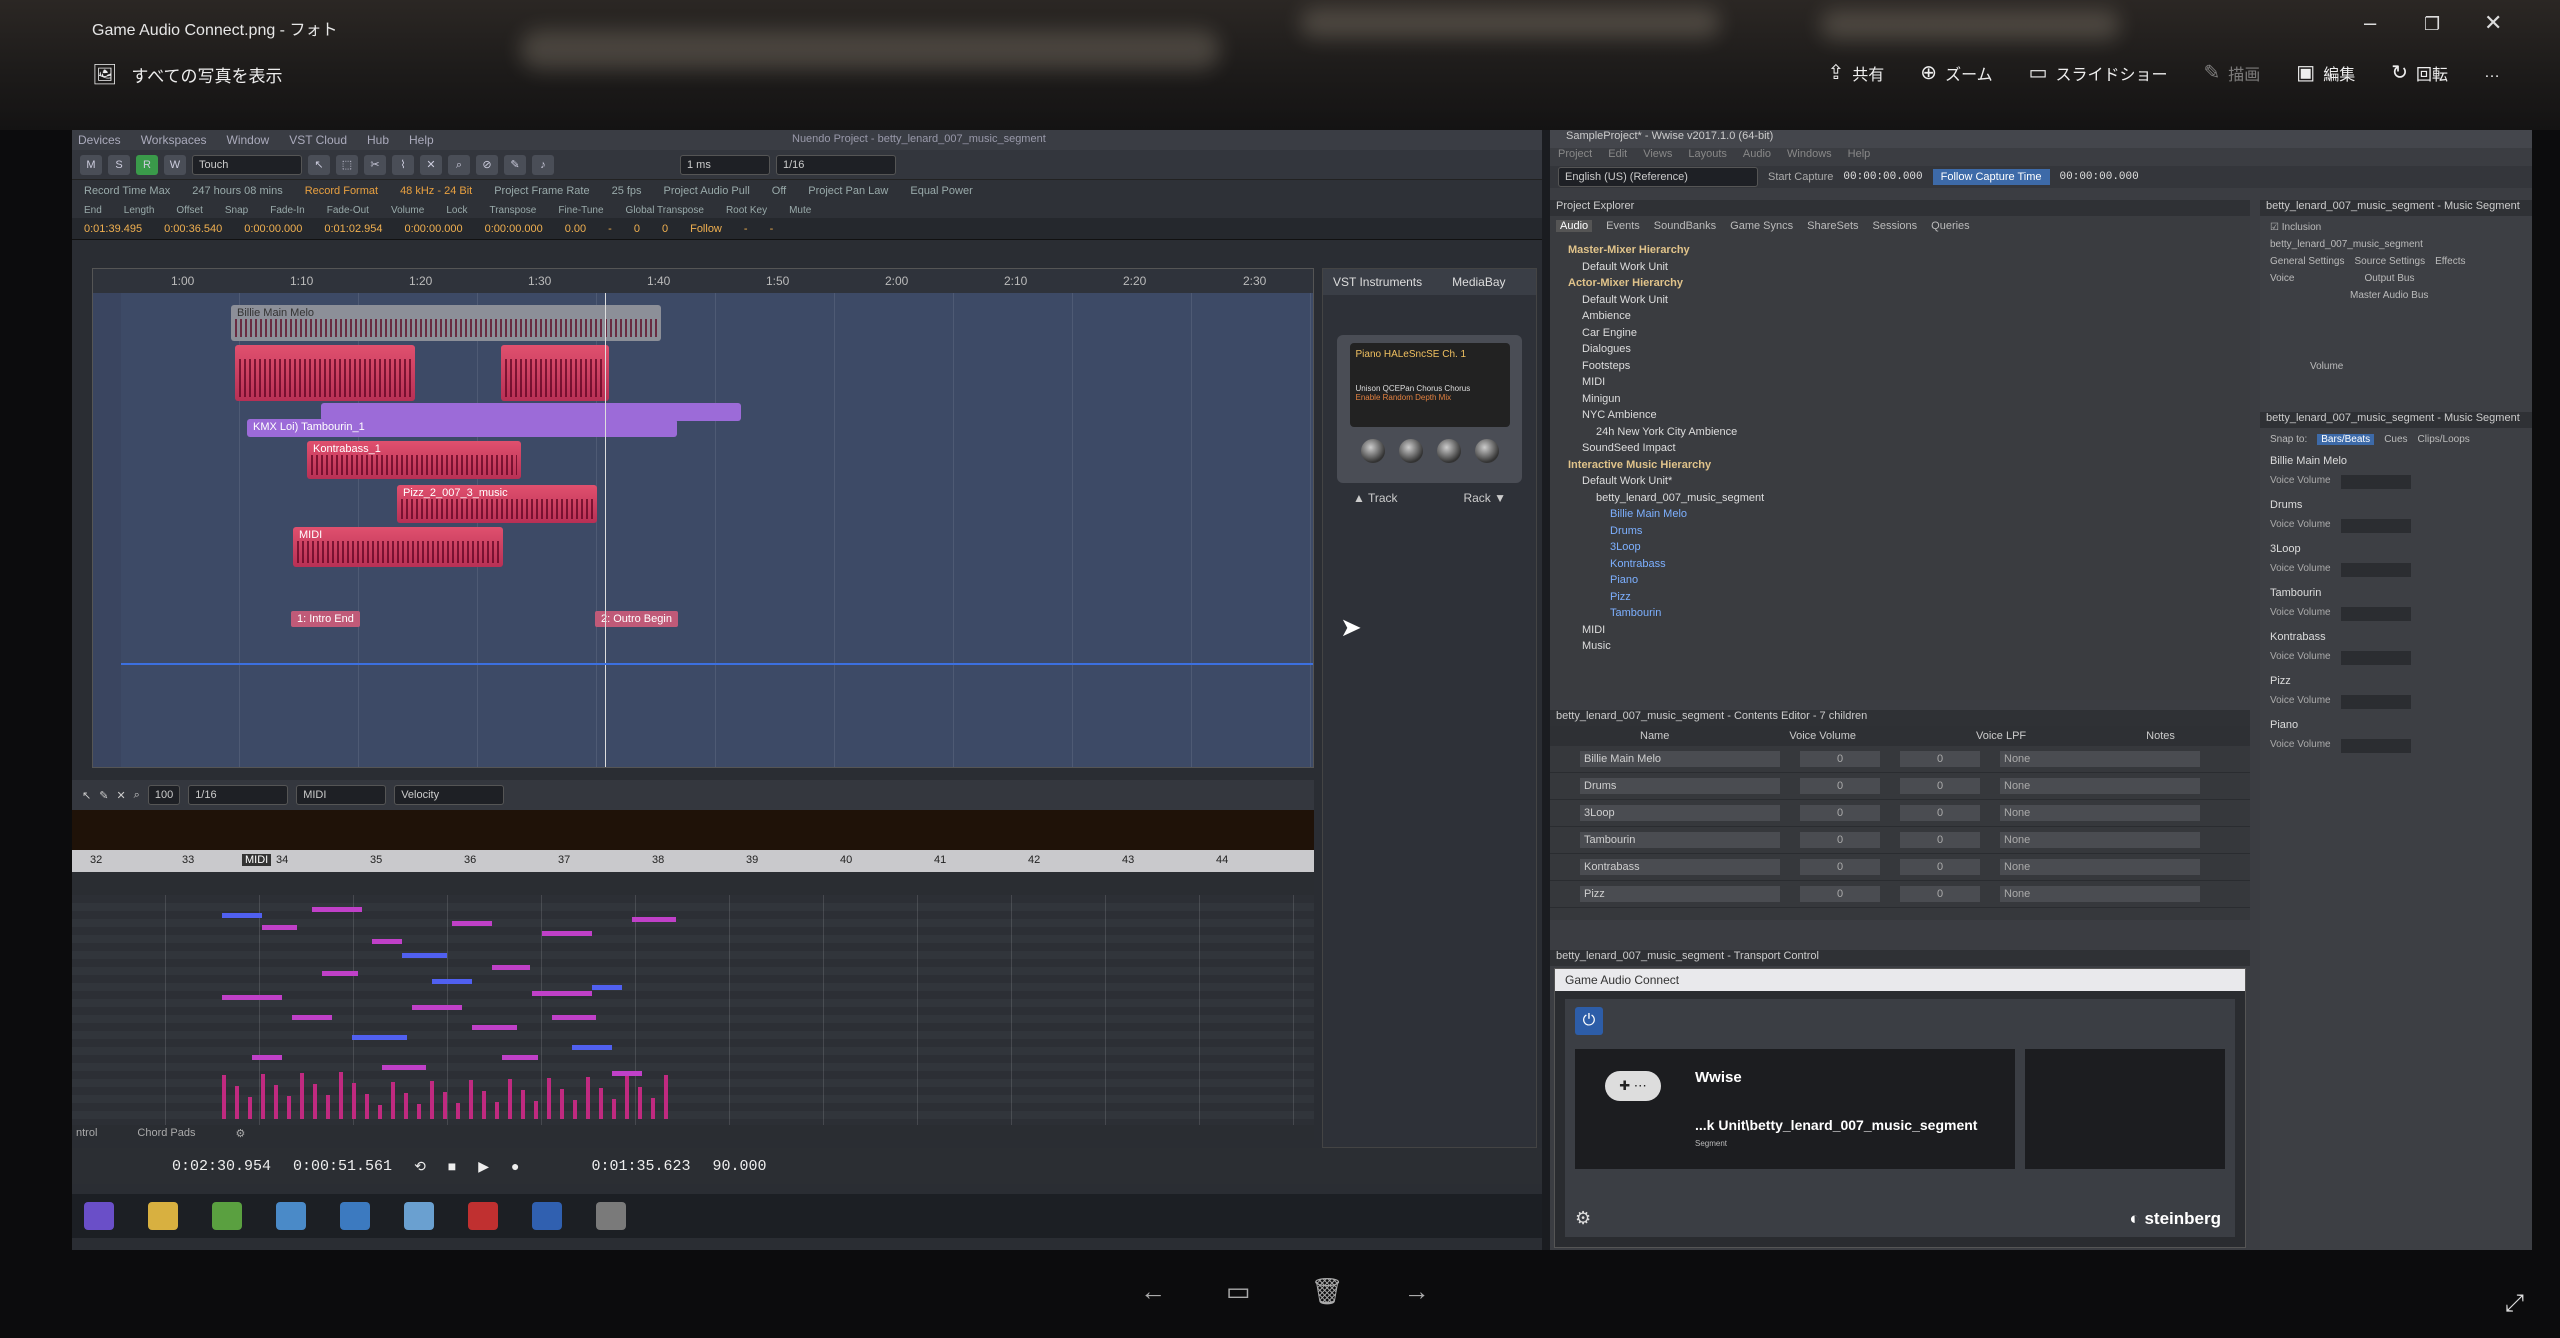 The height and width of the screenshot is (1338, 2560). I want to click on info-field: 0:00:00.000, so click(434, 229).